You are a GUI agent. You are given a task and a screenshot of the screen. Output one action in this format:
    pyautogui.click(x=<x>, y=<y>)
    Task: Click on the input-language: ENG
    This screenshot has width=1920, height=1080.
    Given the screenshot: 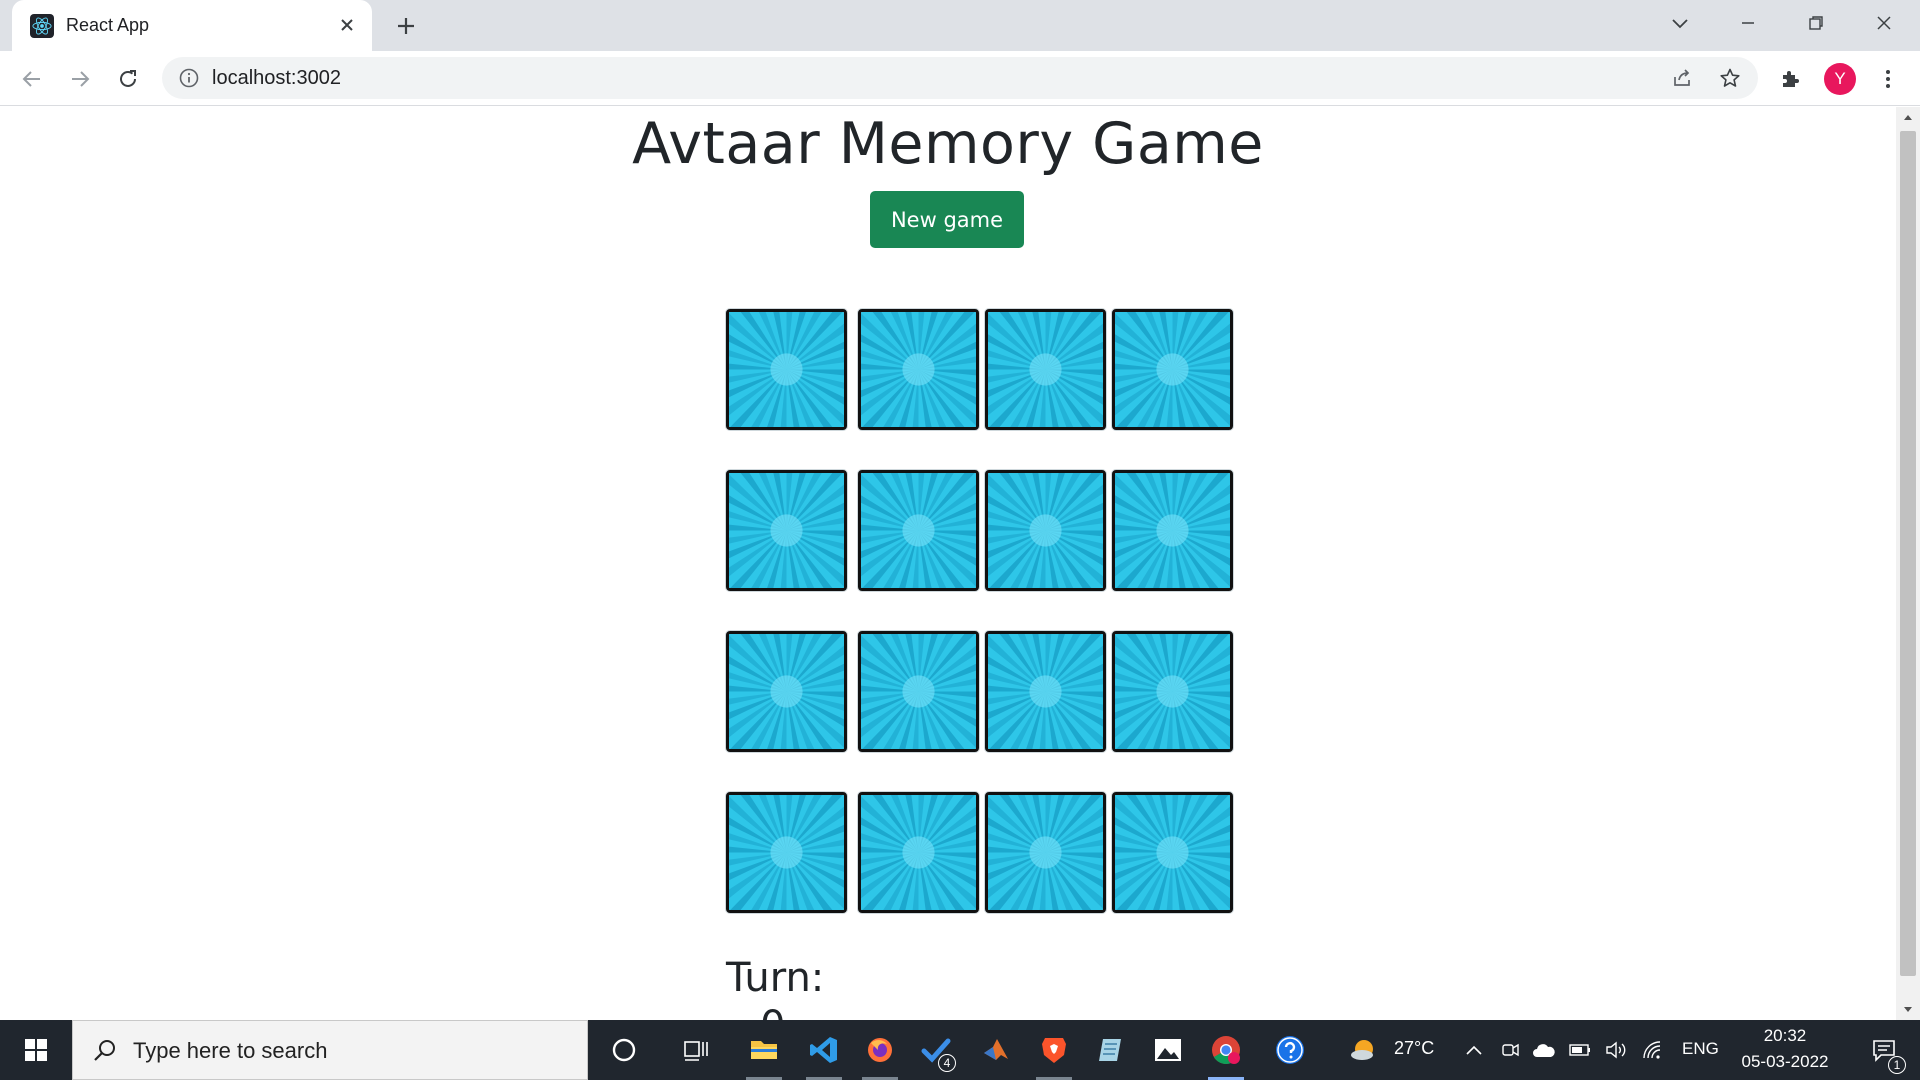 What is the action you would take?
    pyautogui.click(x=1700, y=1049)
    